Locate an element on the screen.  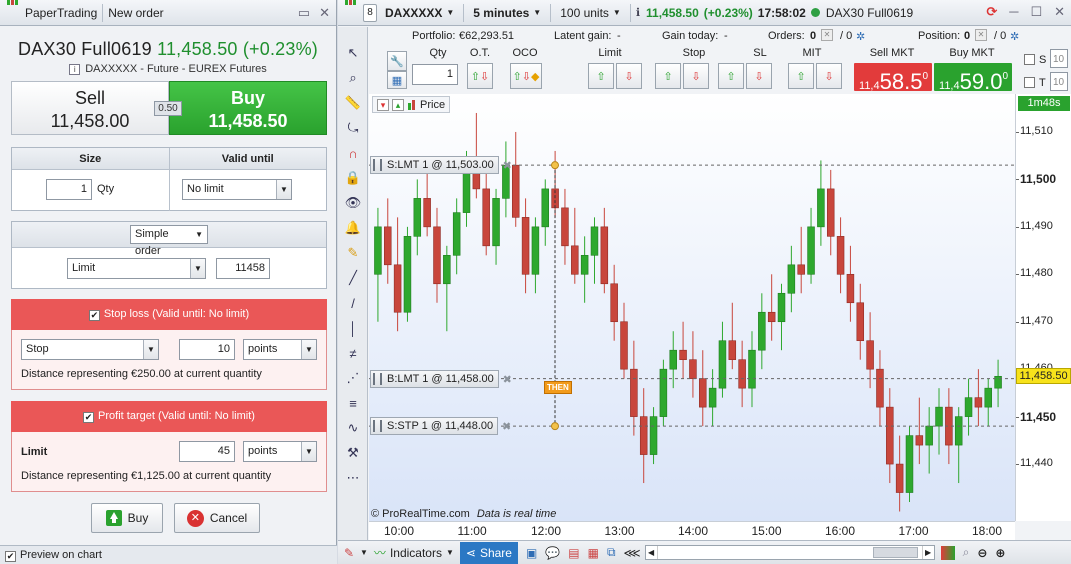
eye-icon: 👁 is located at coordinates (353, 203).